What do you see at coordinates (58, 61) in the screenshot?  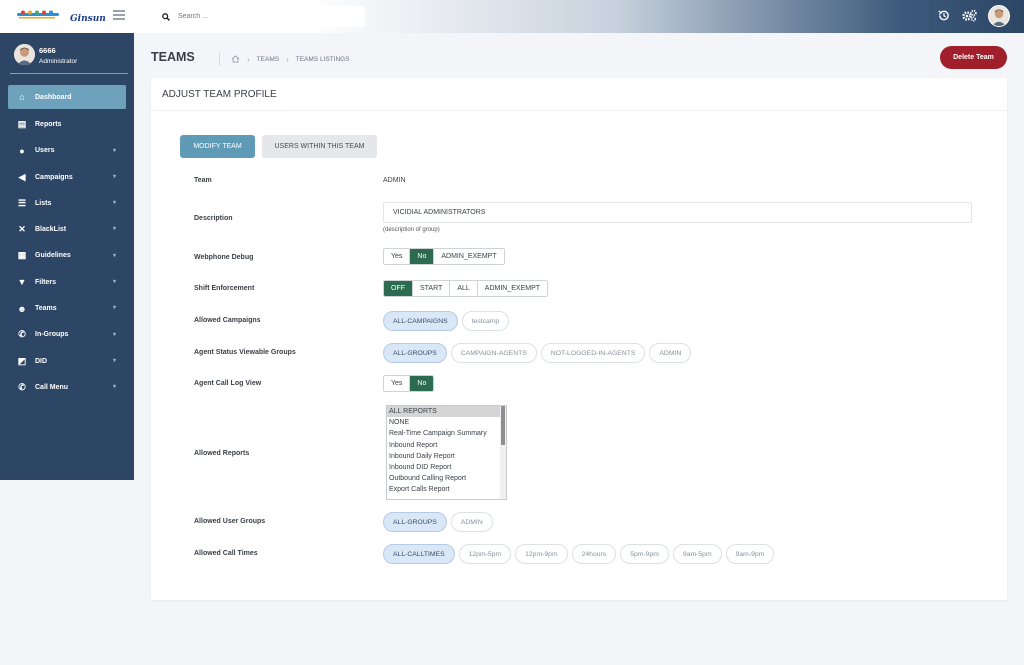 I see `user-role: Administrator` at bounding box center [58, 61].